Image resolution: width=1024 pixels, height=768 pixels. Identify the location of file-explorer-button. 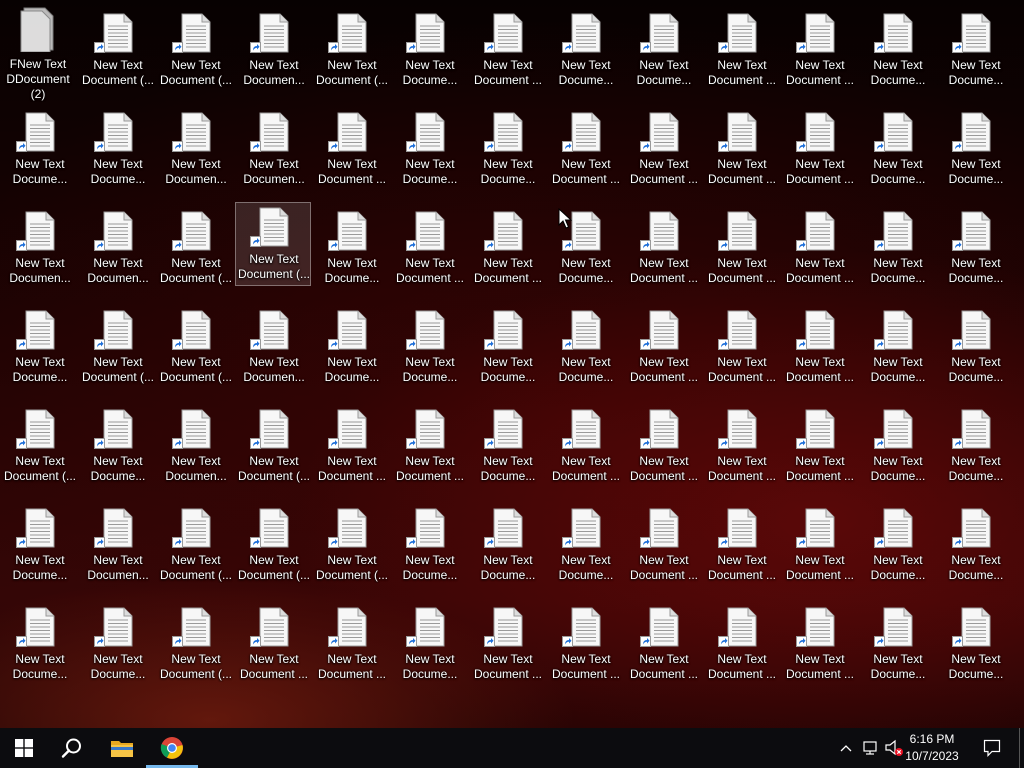
(122, 748).